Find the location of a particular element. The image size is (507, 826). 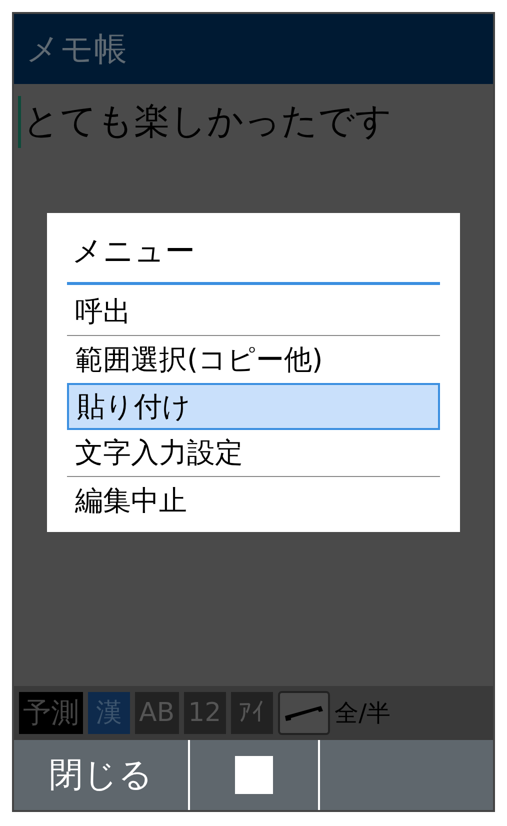

menu-title: メニュー is located at coordinates (253, 257).